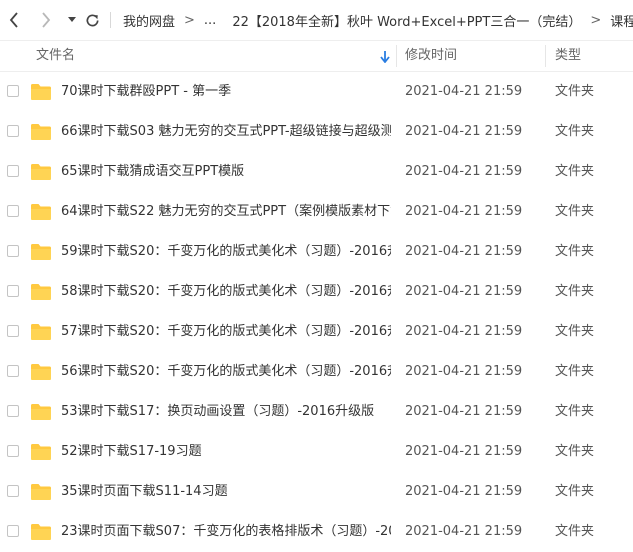 The width and height of the screenshot is (633, 552). I want to click on table-row: 52课时下载S17-19习题 2021-04-21 21:59 文件夹, so click(316, 452).